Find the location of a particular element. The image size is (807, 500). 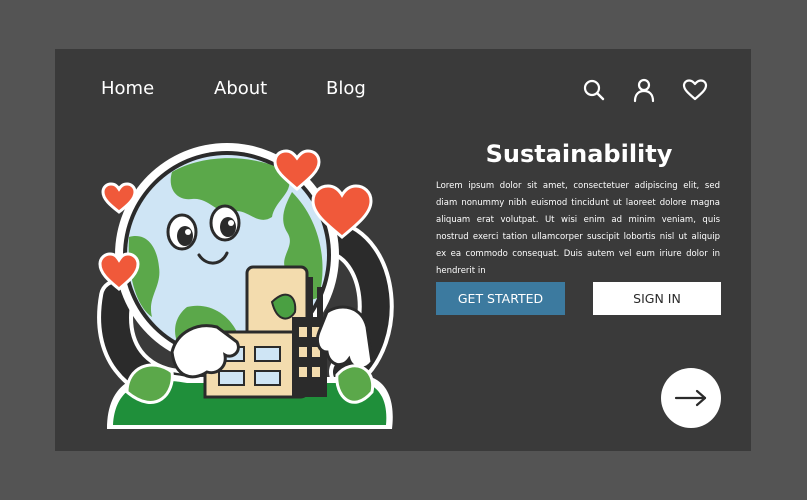

arrow-right-icon is located at coordinates (691, 398).